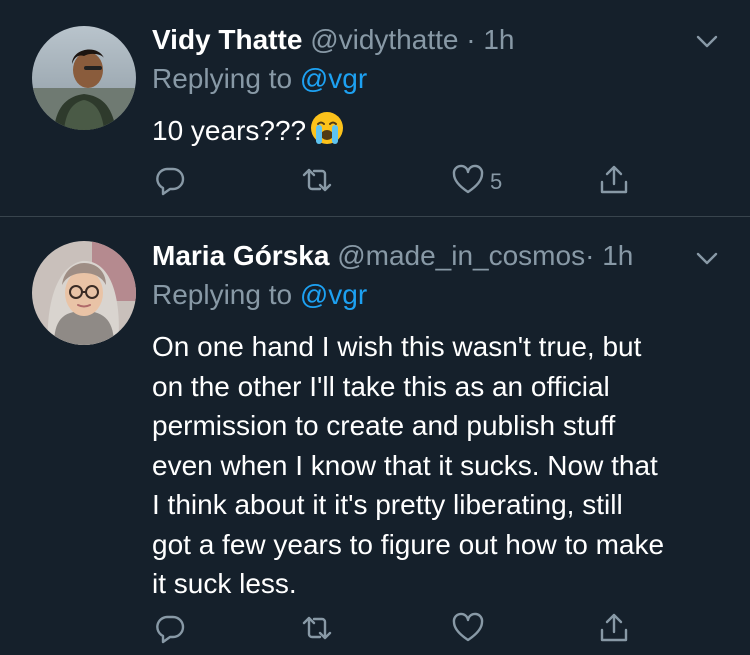 The height and width of the screenshot is (655, 750). I want to click on tweet-header: Maria Górska @made_in_cosmos· 1h, so click(392, 256).